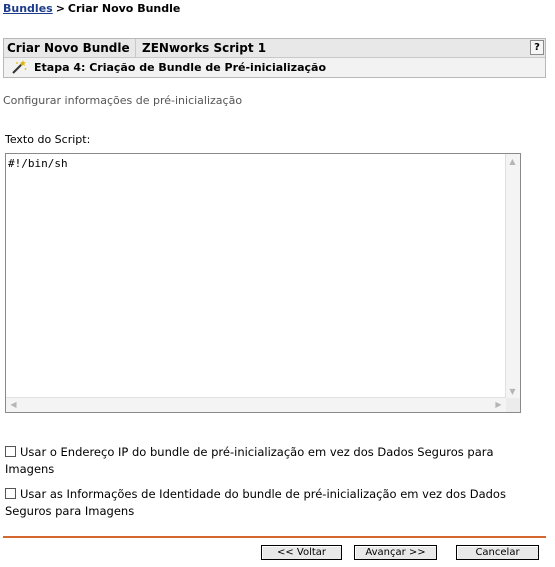 The width and height of the screenshot is (555, 567). I want to click on breadcrumb: Bundles > Criar Novo Bundle, so click(91, 8).